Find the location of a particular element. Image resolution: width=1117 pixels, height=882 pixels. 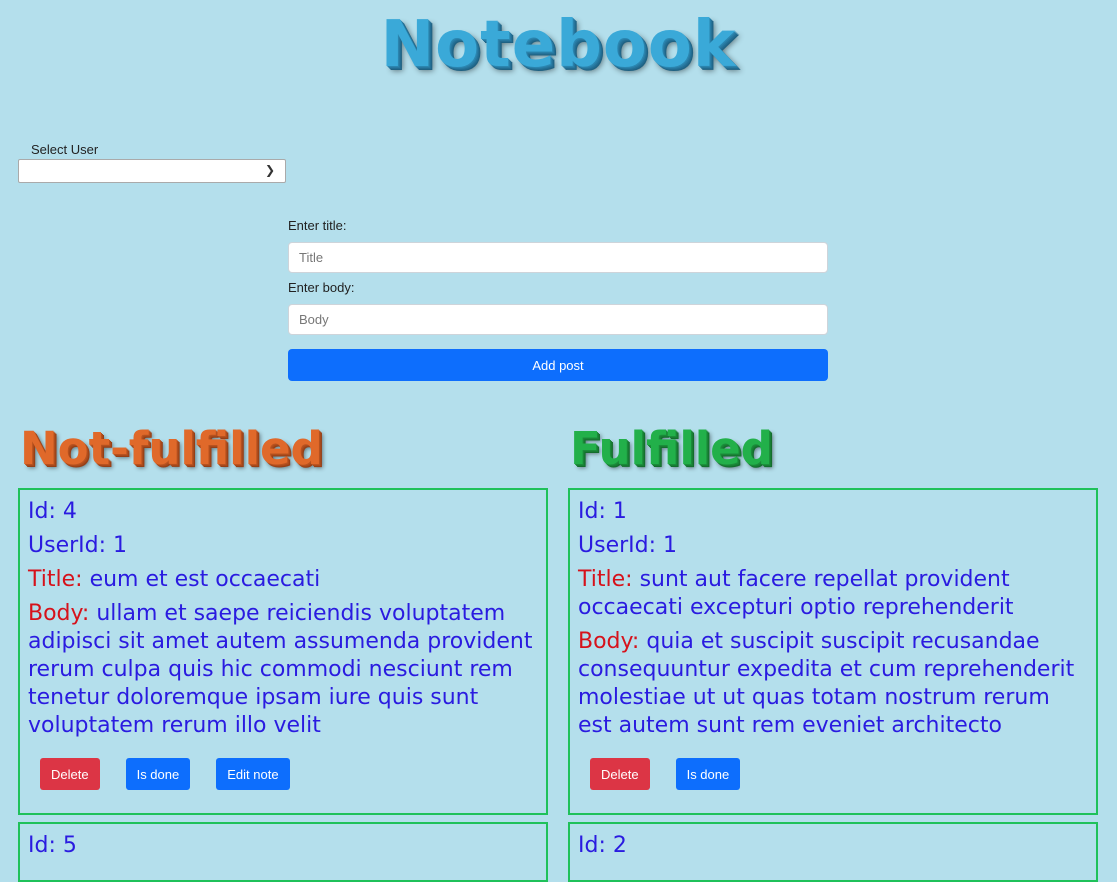

body-field-label: Enter body: is located at coordinates (321, 287).